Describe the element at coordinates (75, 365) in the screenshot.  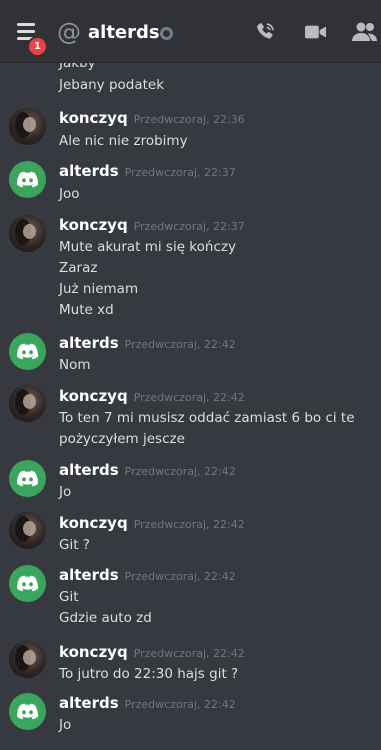
I see `message-text: Nom` at that location.